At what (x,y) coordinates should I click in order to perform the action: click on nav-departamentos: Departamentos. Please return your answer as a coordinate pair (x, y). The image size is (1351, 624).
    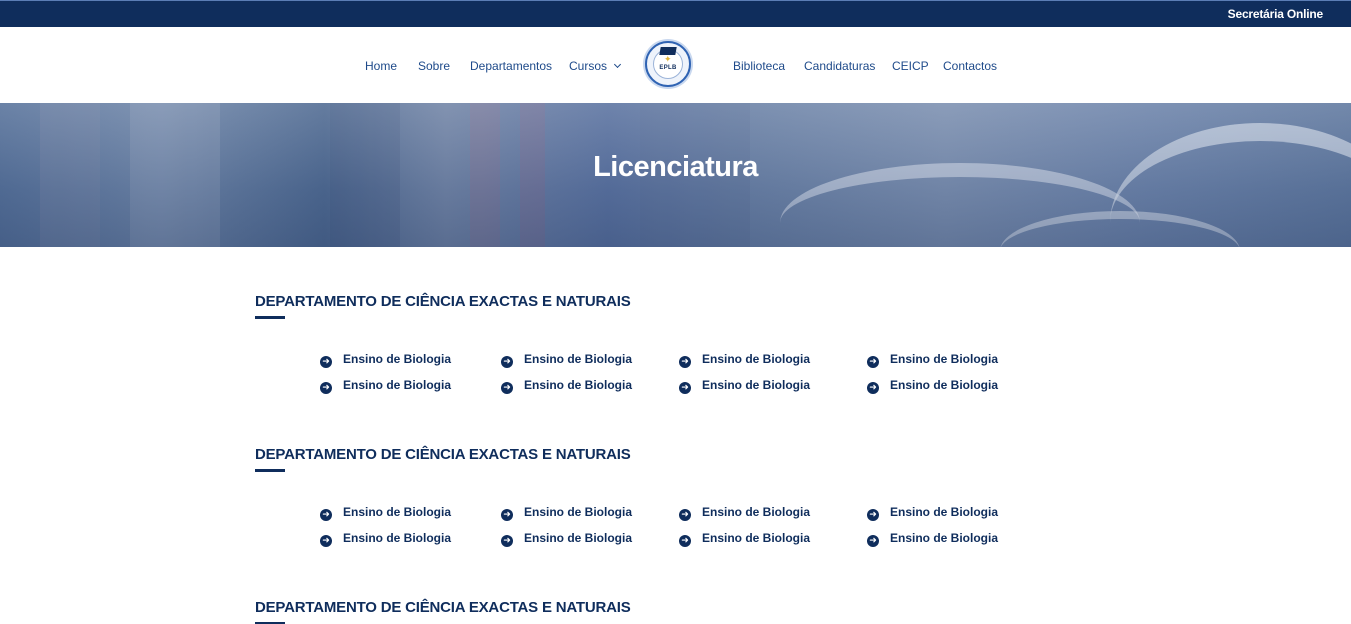
    Looking at the image, I should click on (511, 66).